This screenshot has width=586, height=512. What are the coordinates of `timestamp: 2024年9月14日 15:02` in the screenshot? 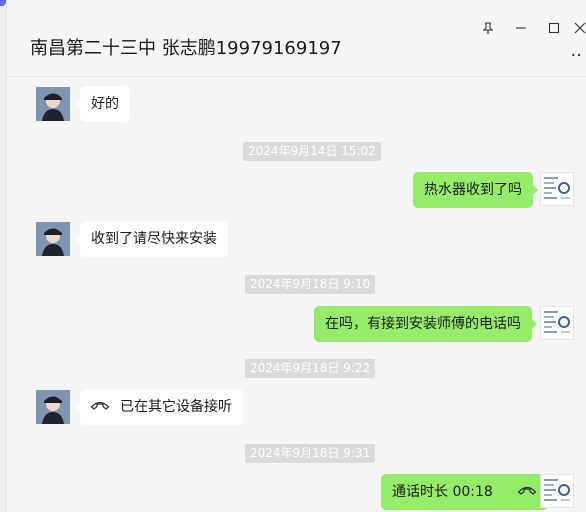 It's located at (312, 151).